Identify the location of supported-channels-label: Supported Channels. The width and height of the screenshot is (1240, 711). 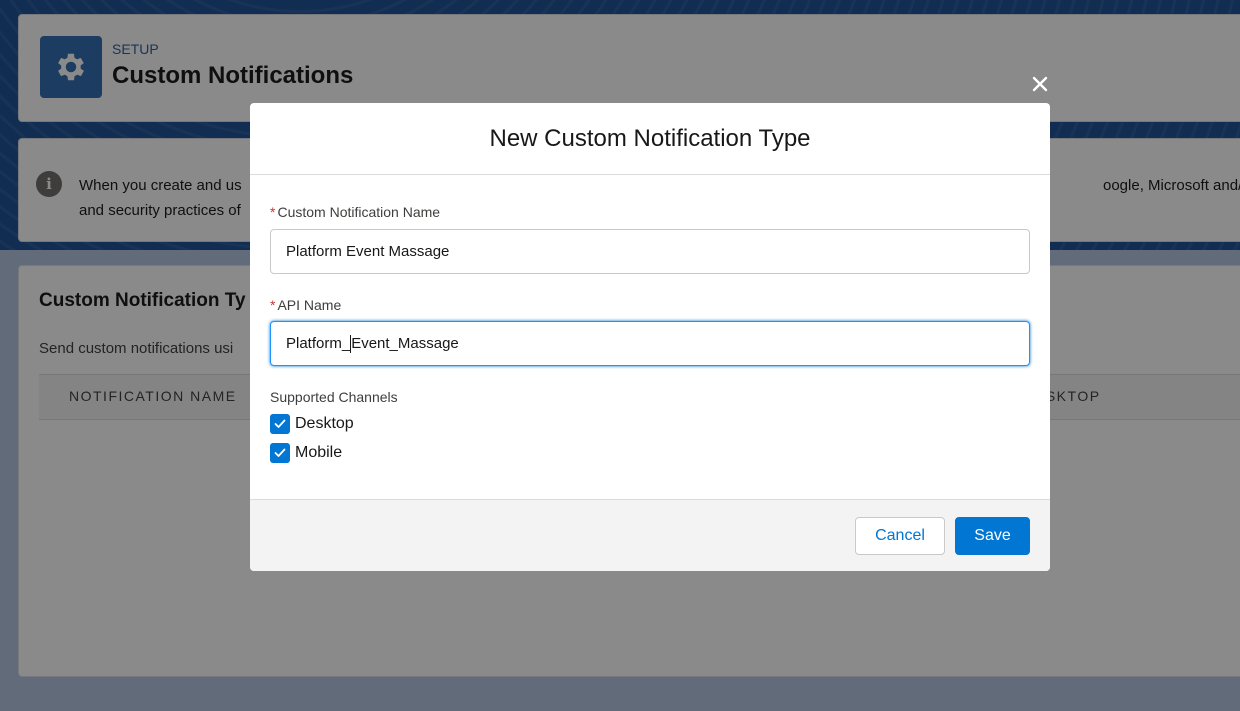
(334, 397).